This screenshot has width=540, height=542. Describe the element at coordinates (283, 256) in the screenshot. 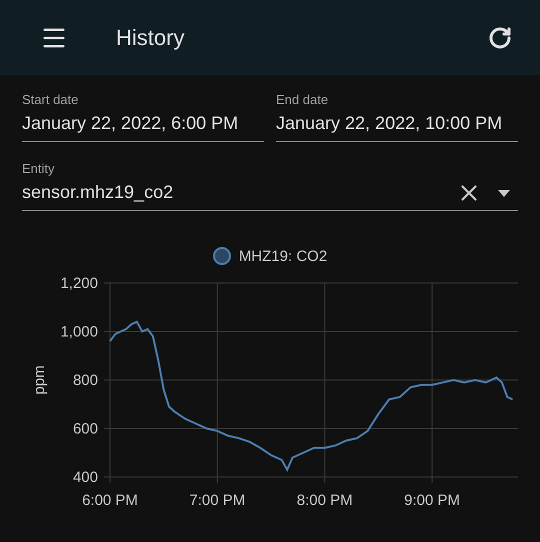

I see `legend-label: MHZ19: CO2` at that location.